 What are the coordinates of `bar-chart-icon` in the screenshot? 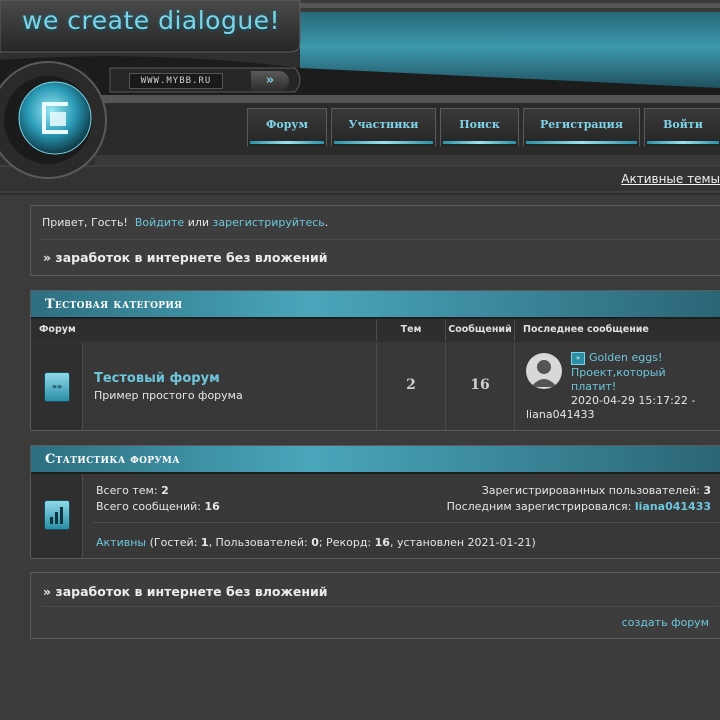 It's located at (56, 515).